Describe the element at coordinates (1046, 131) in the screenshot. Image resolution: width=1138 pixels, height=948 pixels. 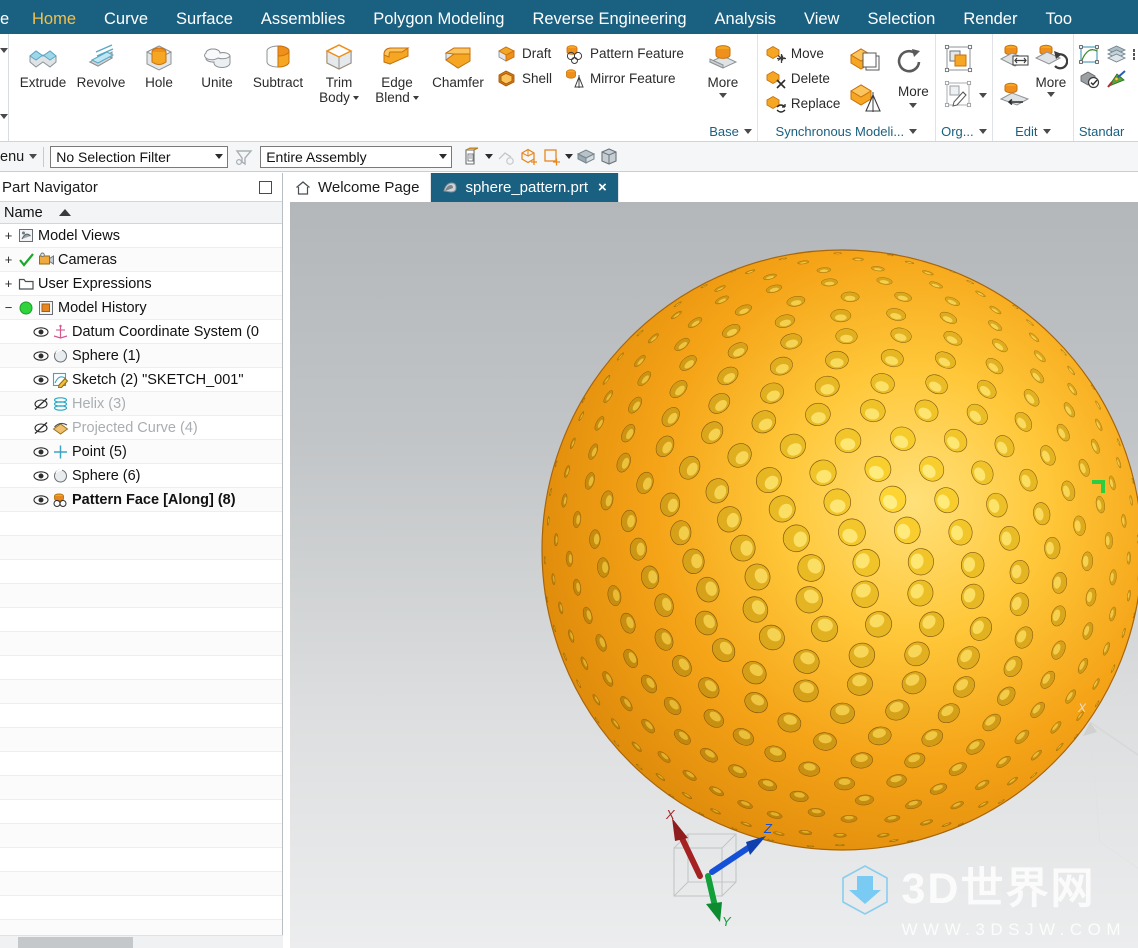
I see `edit-group-expand-icon` at that location.